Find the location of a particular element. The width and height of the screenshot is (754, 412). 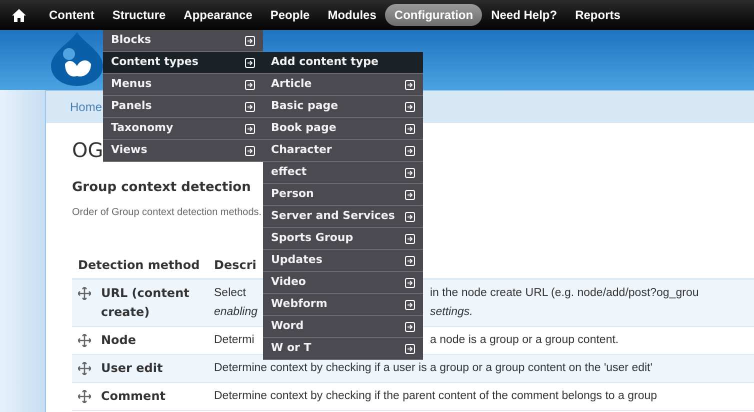

description-text: enabling is located at coordinates (236, 312).